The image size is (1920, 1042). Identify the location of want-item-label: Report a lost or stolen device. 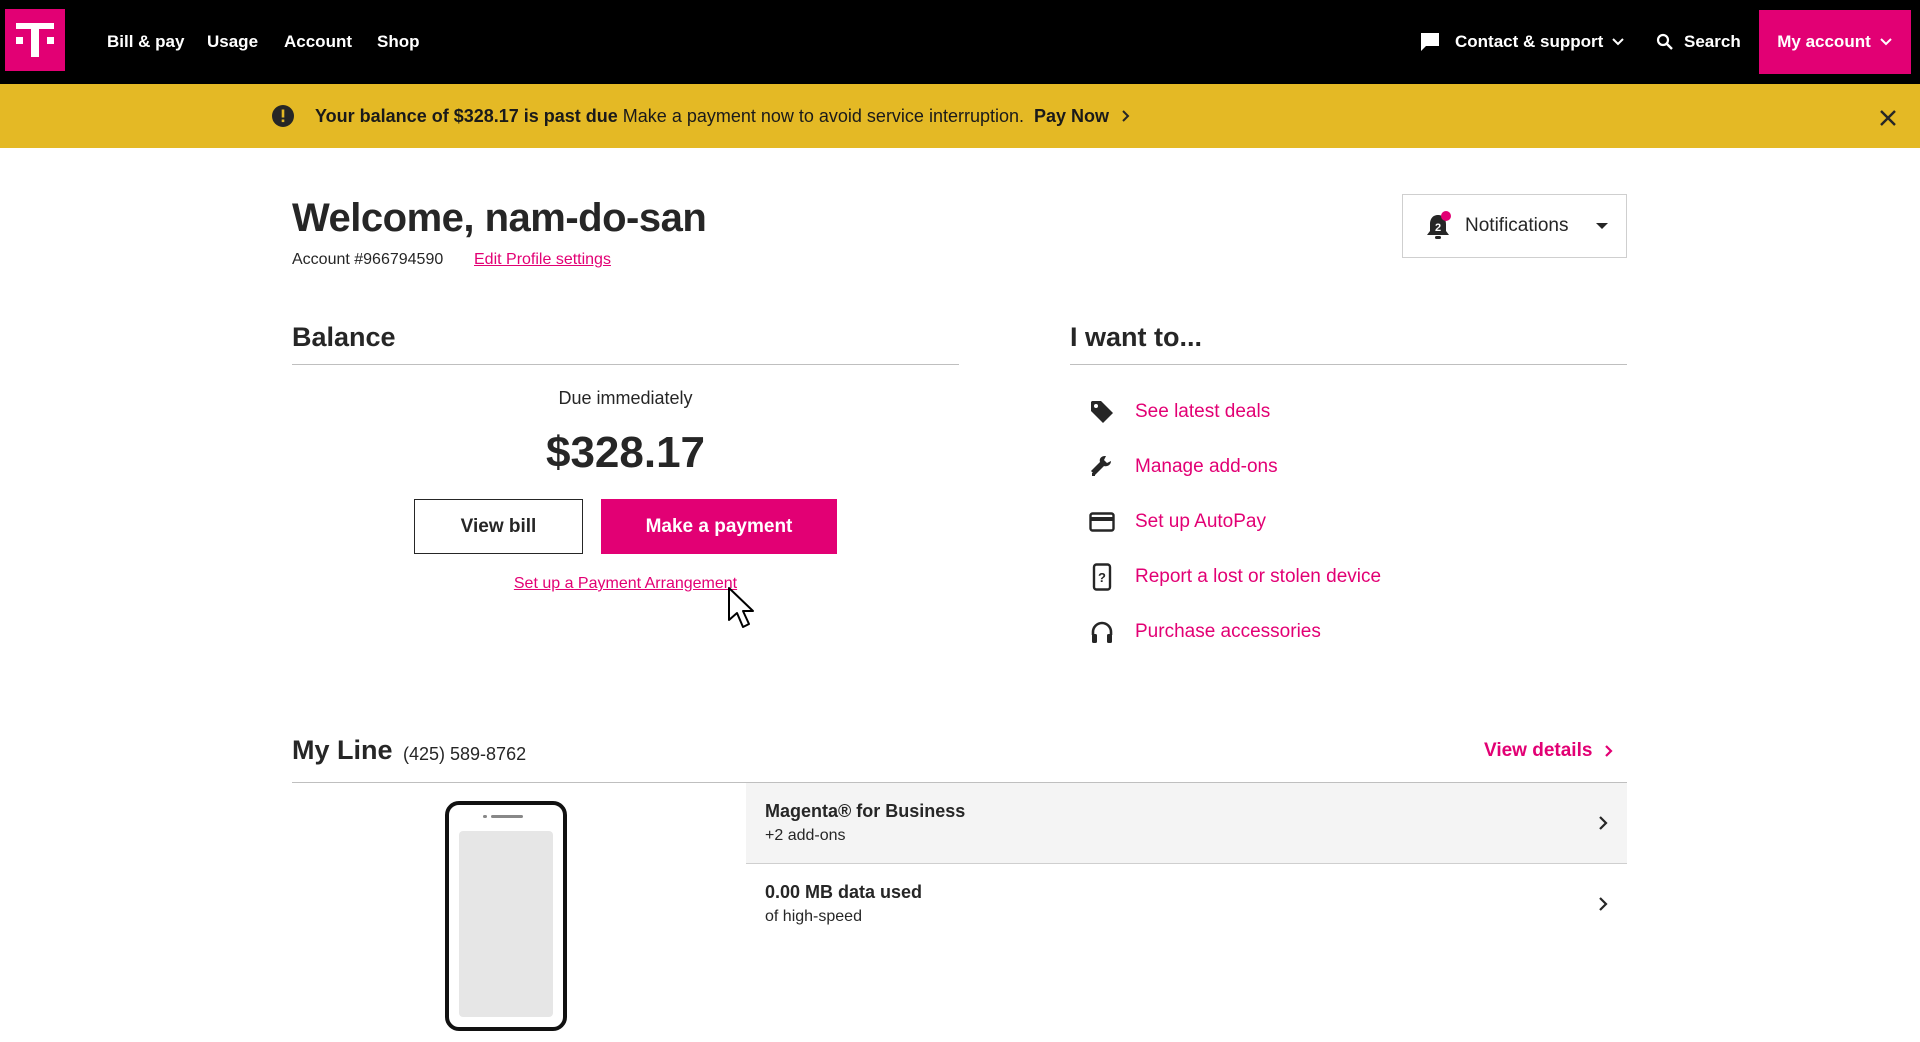
(1258, 576).